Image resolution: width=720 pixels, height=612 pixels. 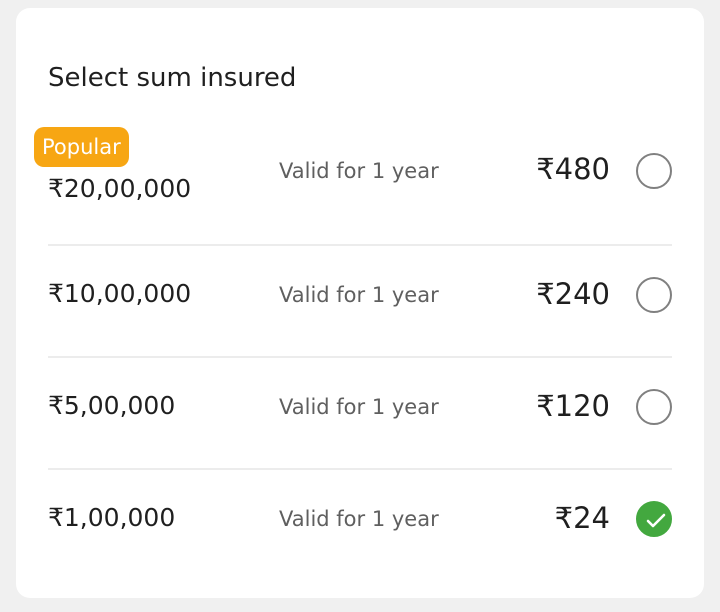 I want to click on popular-badge: Popular, so click(x=81, y=147).